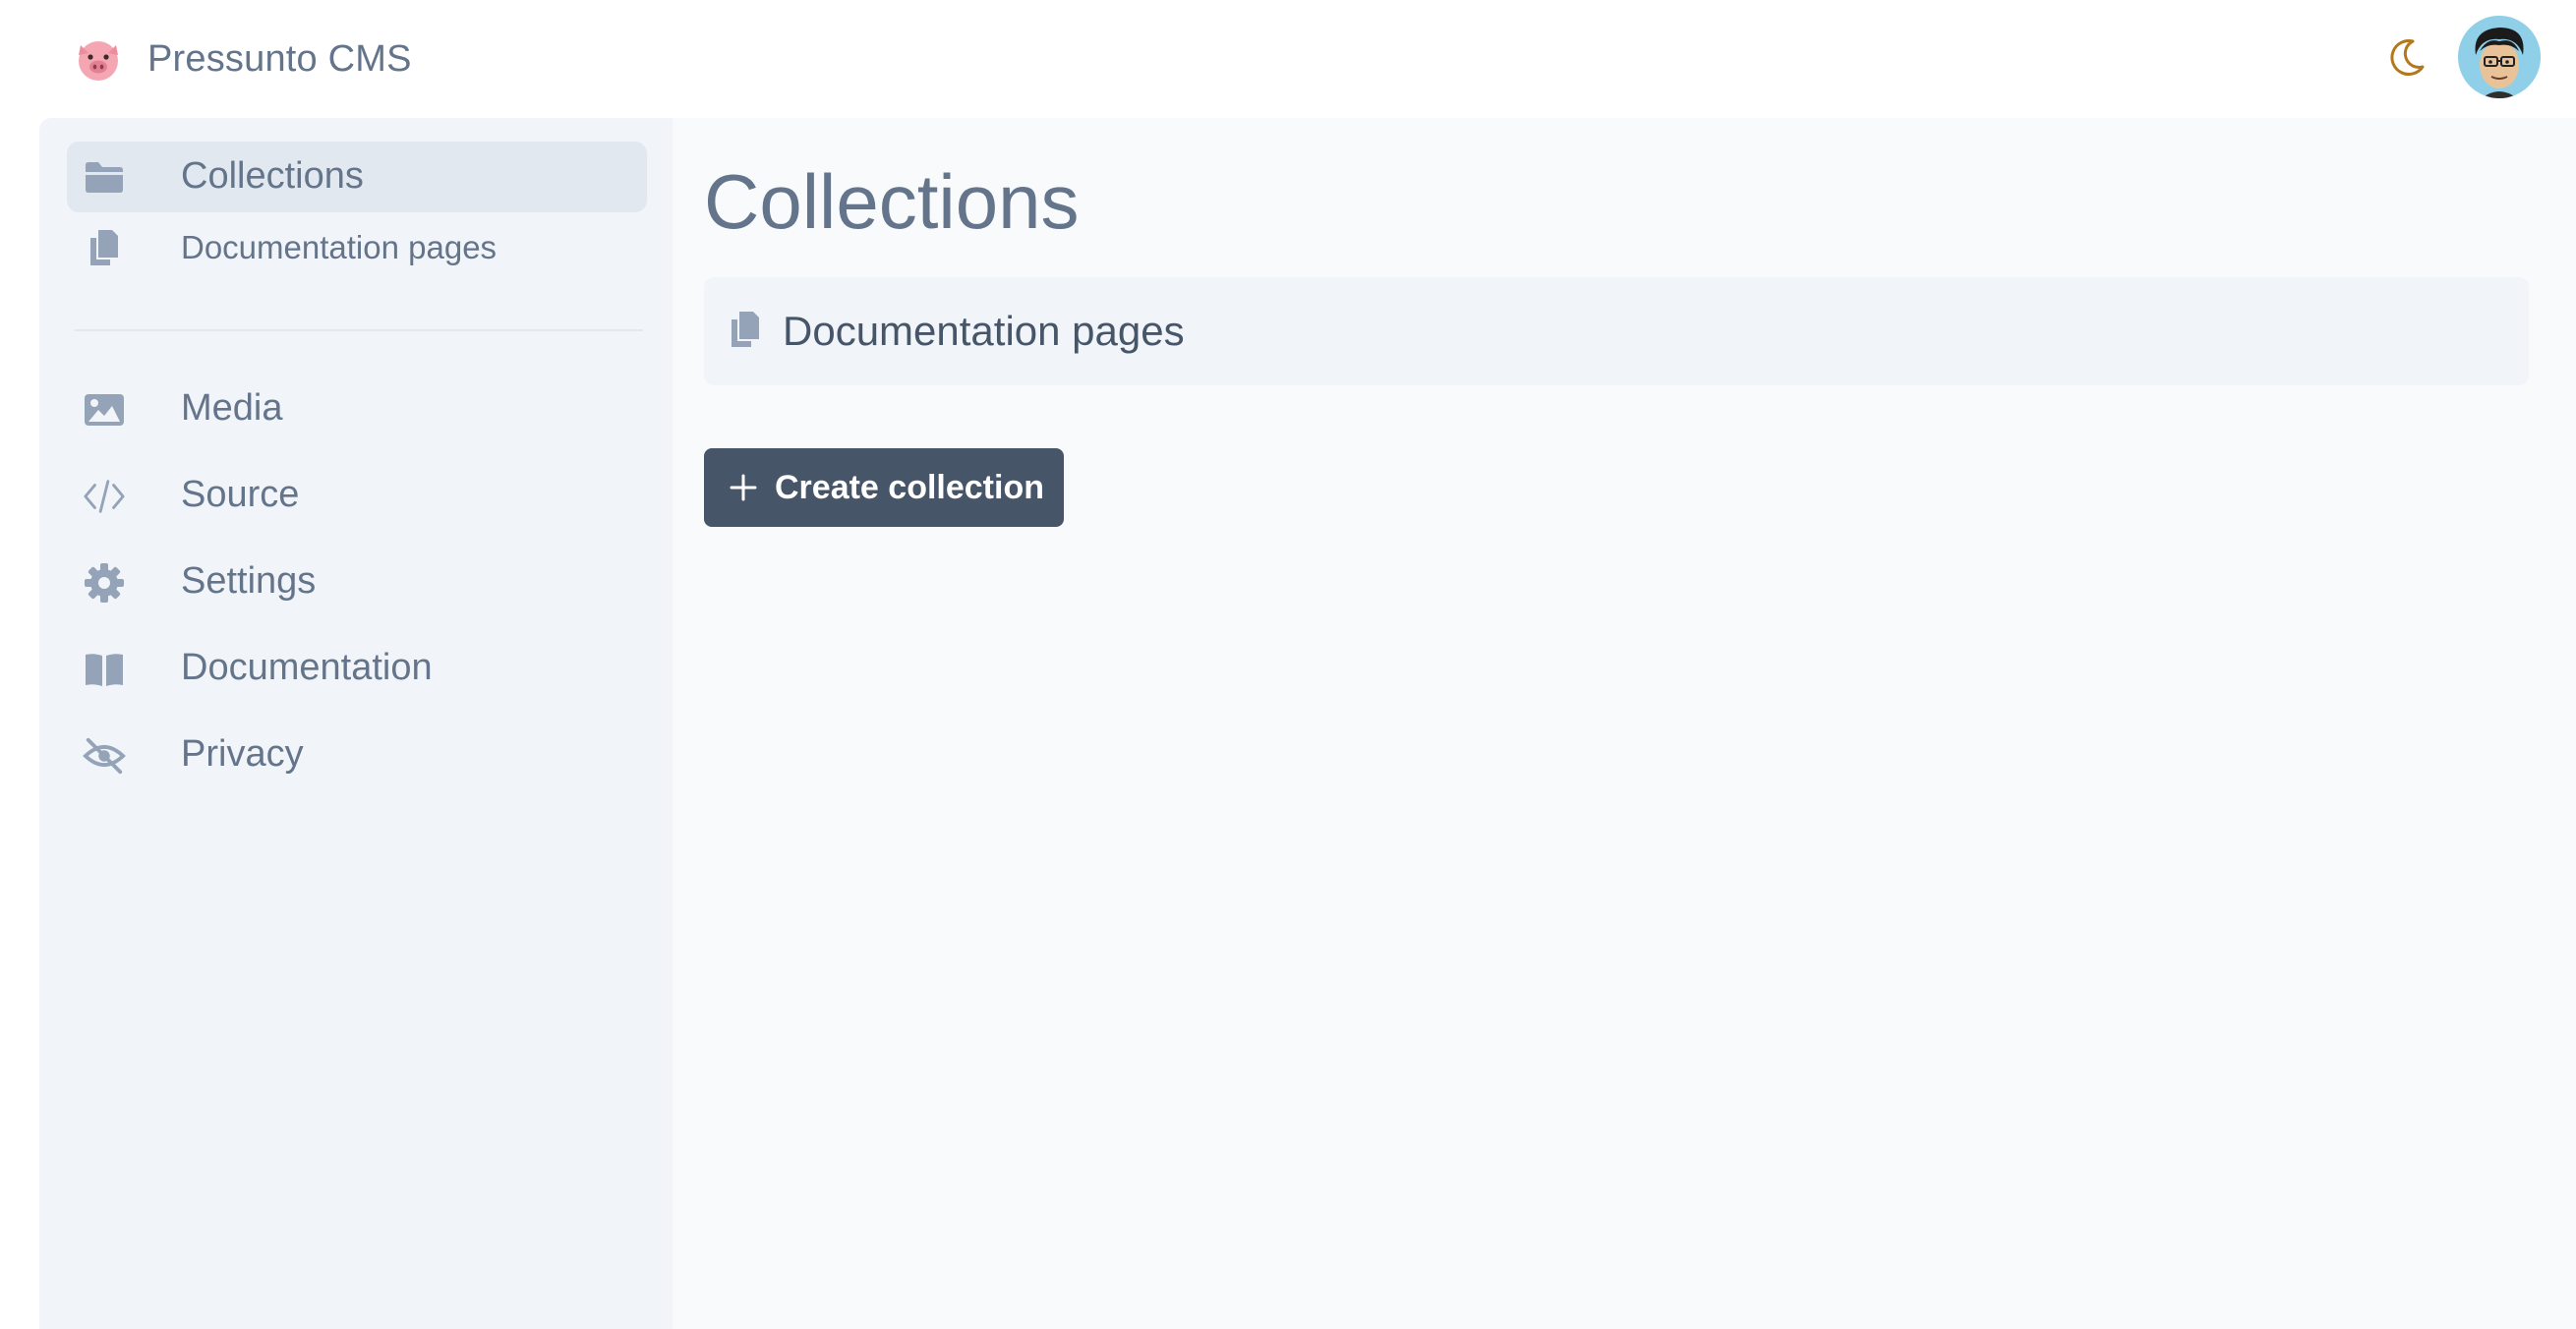 The height and width of the screenshot is (1329, 2576). Describe the element at coordinates (1288, 59) in the screenshot. I see `top-bar: Pressunto CMS` at that location.